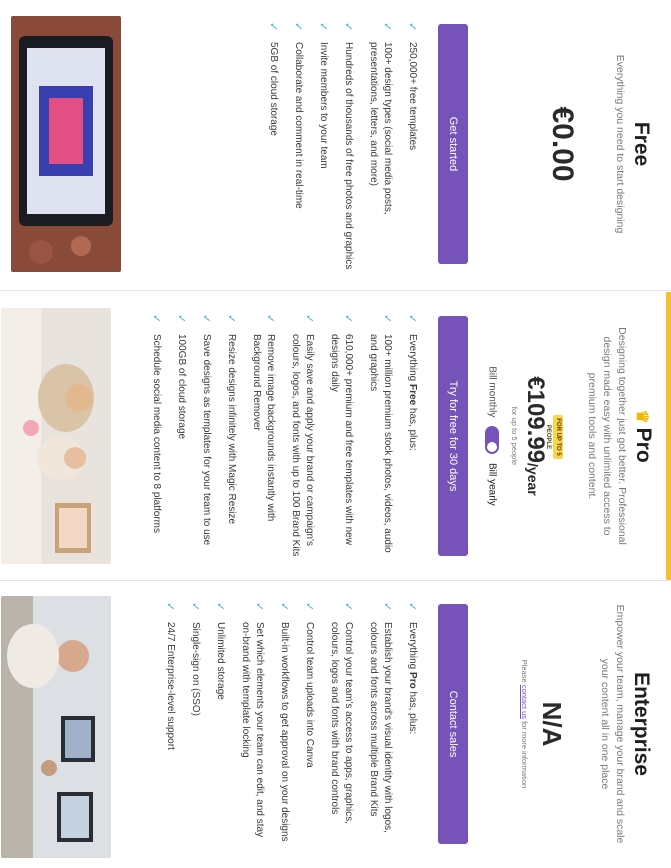 Image resolution: width=671 pixels, height=868 pixels. I want to click on list-item: ✓ 250,000+ free templates, so click(412, 86).